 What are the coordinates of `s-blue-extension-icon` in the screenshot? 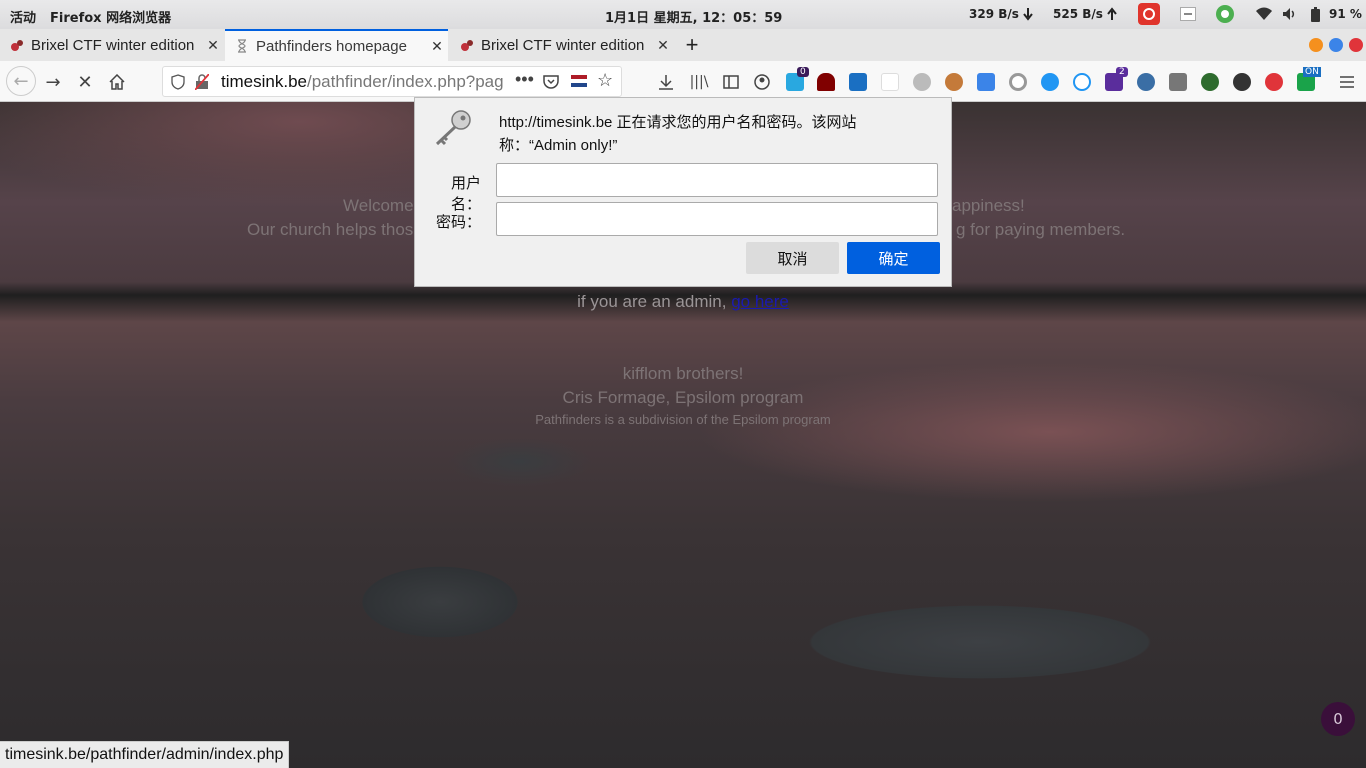 It's located at (858, 82).